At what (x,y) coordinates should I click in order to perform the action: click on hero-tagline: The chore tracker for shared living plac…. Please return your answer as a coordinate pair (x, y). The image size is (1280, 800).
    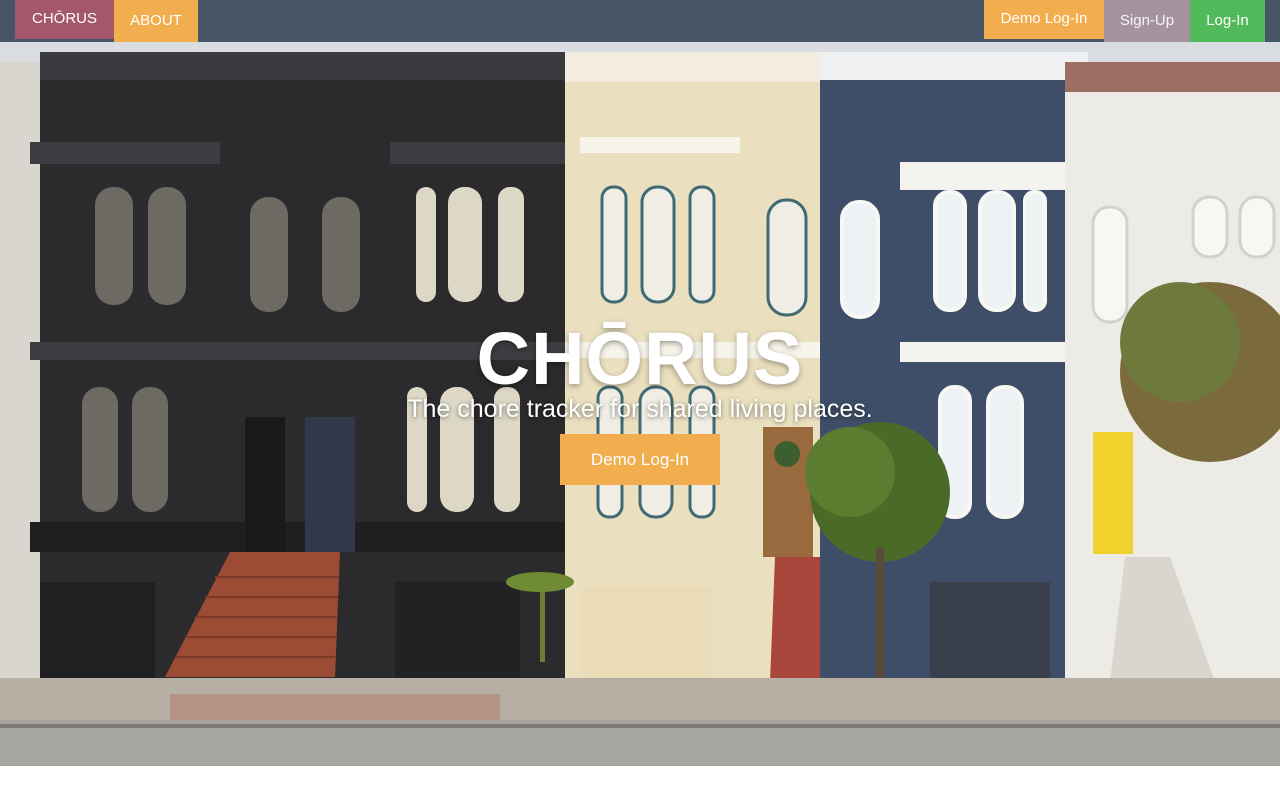
    Looking at the image, I should click on (640, 409).